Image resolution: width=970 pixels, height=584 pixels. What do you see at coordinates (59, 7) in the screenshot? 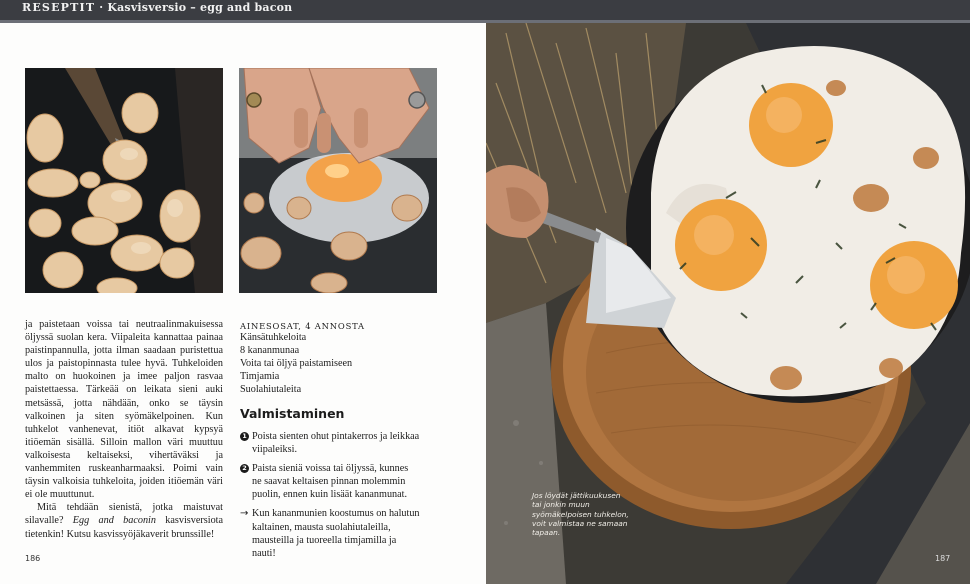
I see `header-section: RESEPTIT` at bounding box center [59, 7].